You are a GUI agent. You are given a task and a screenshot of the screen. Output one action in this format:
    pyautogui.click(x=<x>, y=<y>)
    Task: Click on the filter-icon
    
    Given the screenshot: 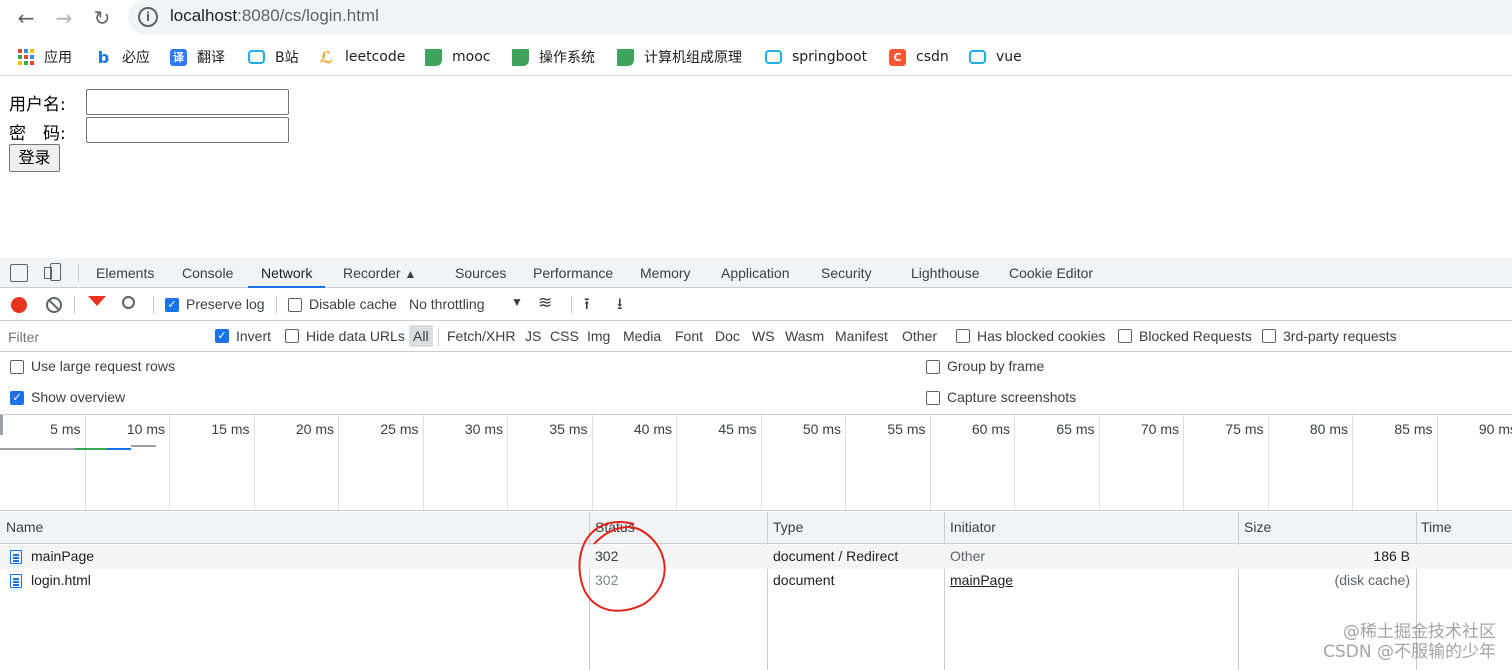 What is the action you would take?
    pyautogui.click(x=97, y=301)
    